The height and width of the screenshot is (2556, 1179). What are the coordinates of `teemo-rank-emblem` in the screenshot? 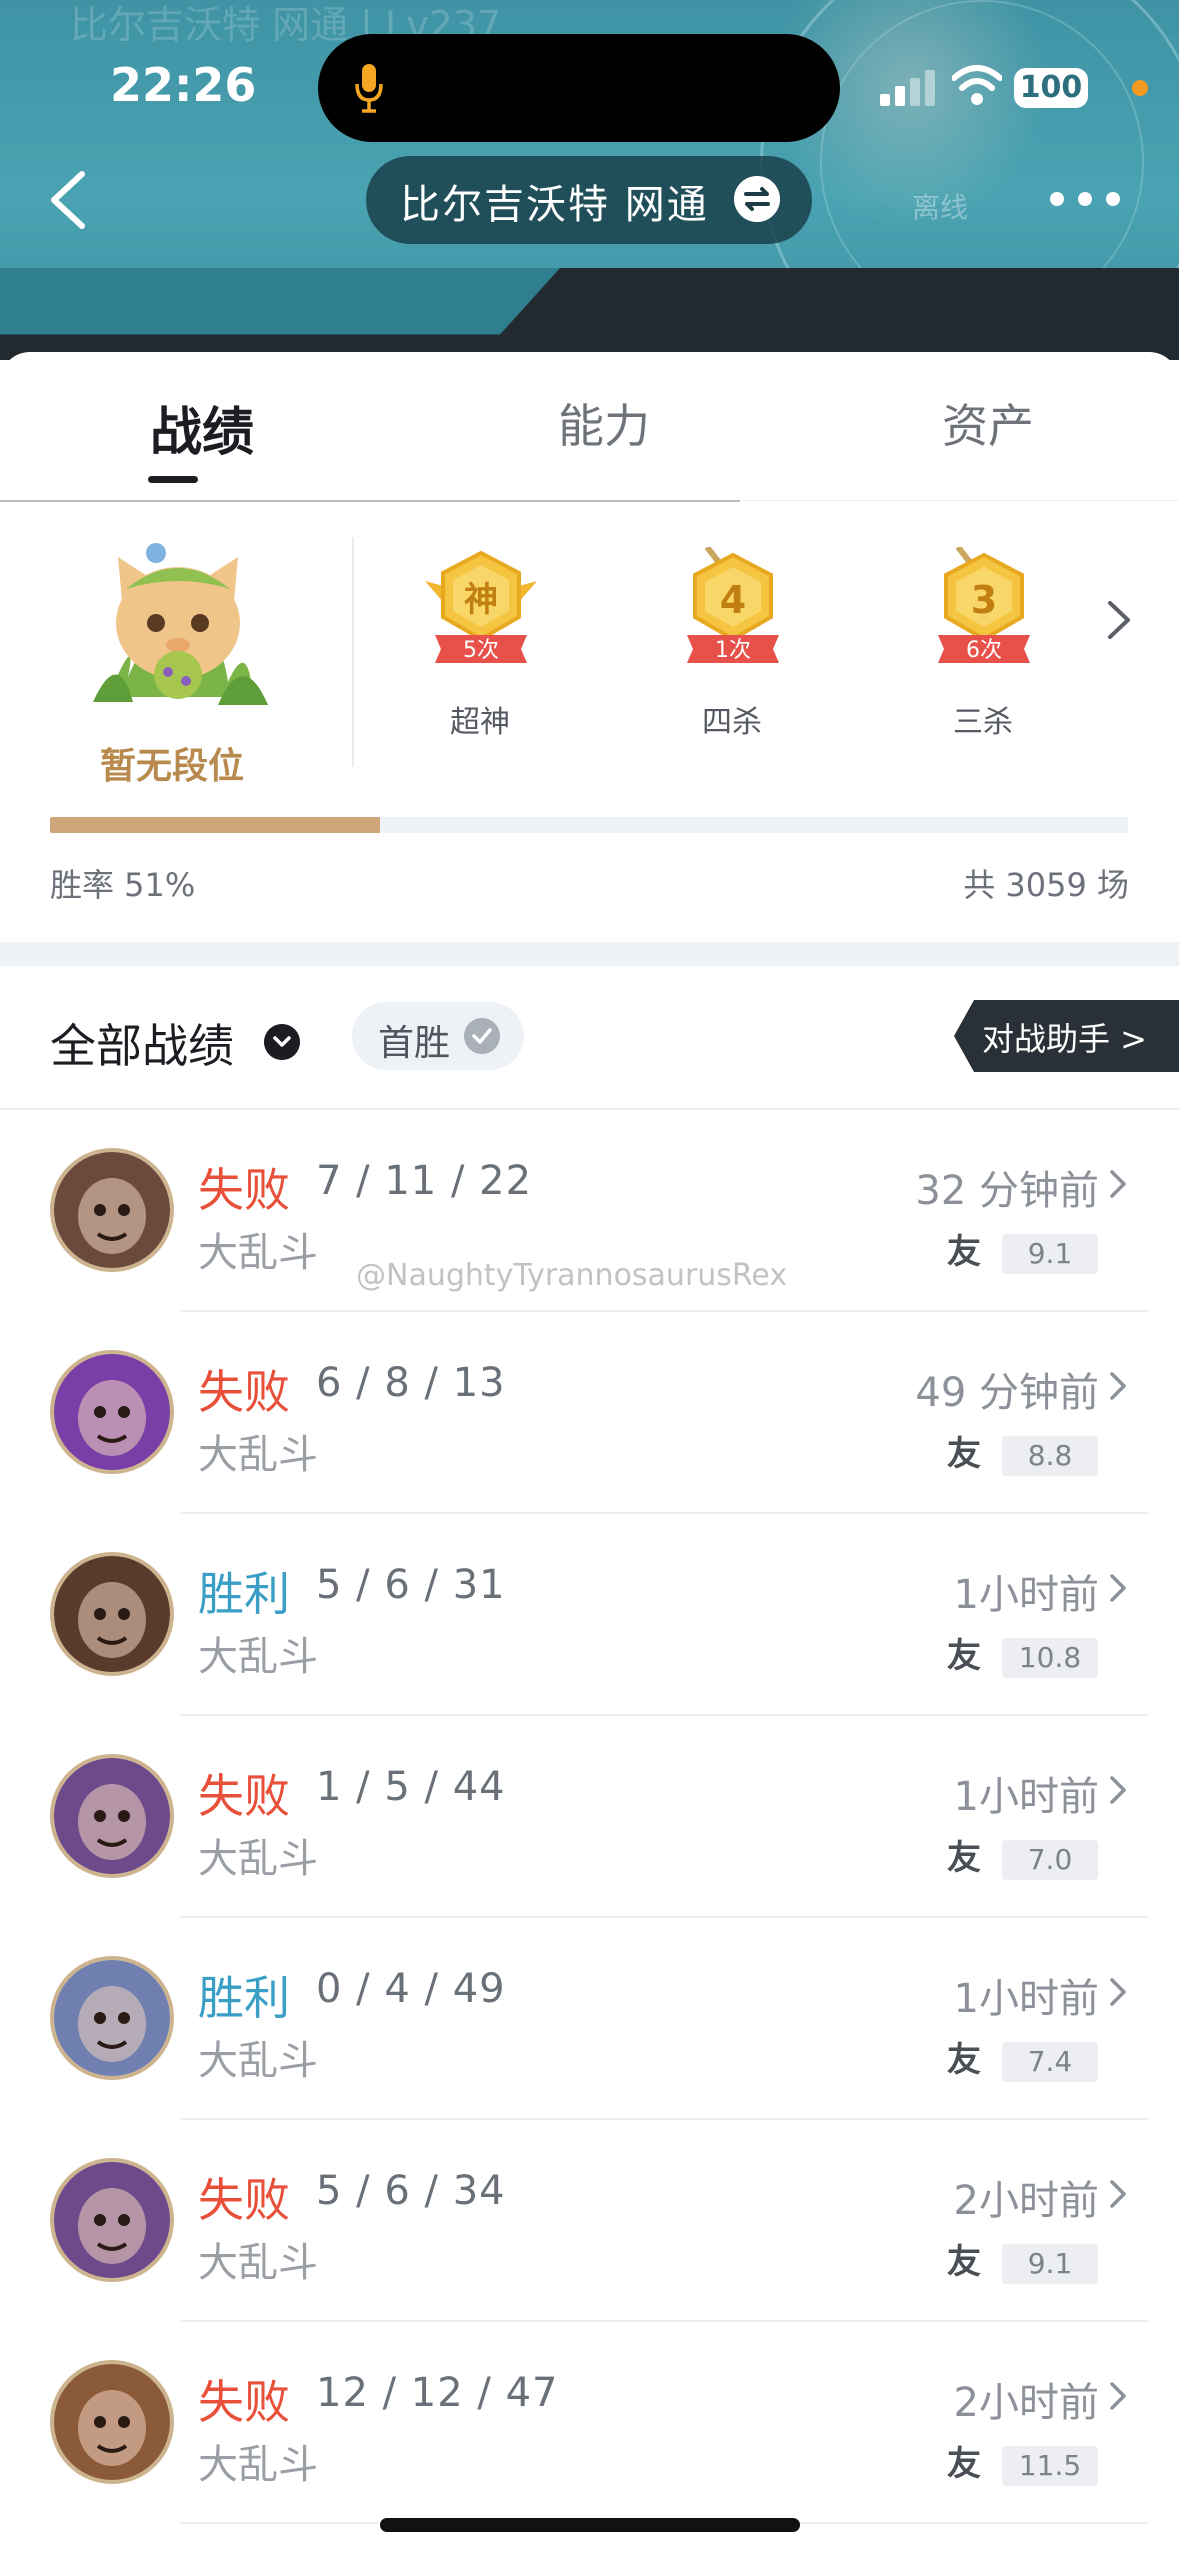 It's located at (180, 624).